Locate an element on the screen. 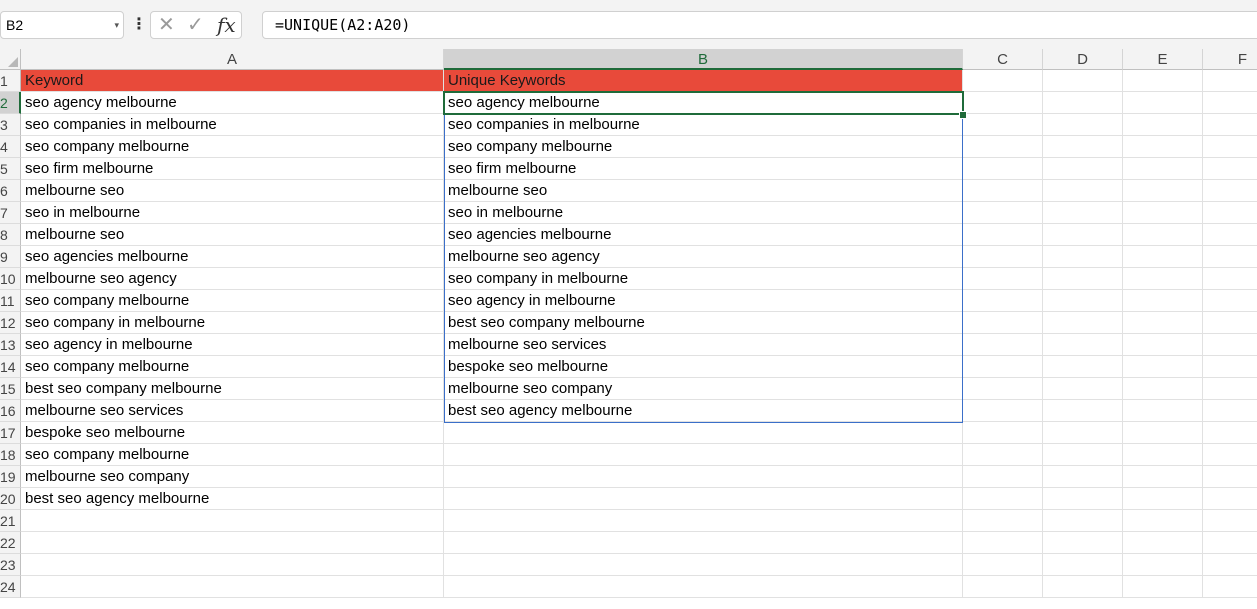 This screenshot has width=1257, height=609. cell-e10 is located at coordinates (1163, 279).